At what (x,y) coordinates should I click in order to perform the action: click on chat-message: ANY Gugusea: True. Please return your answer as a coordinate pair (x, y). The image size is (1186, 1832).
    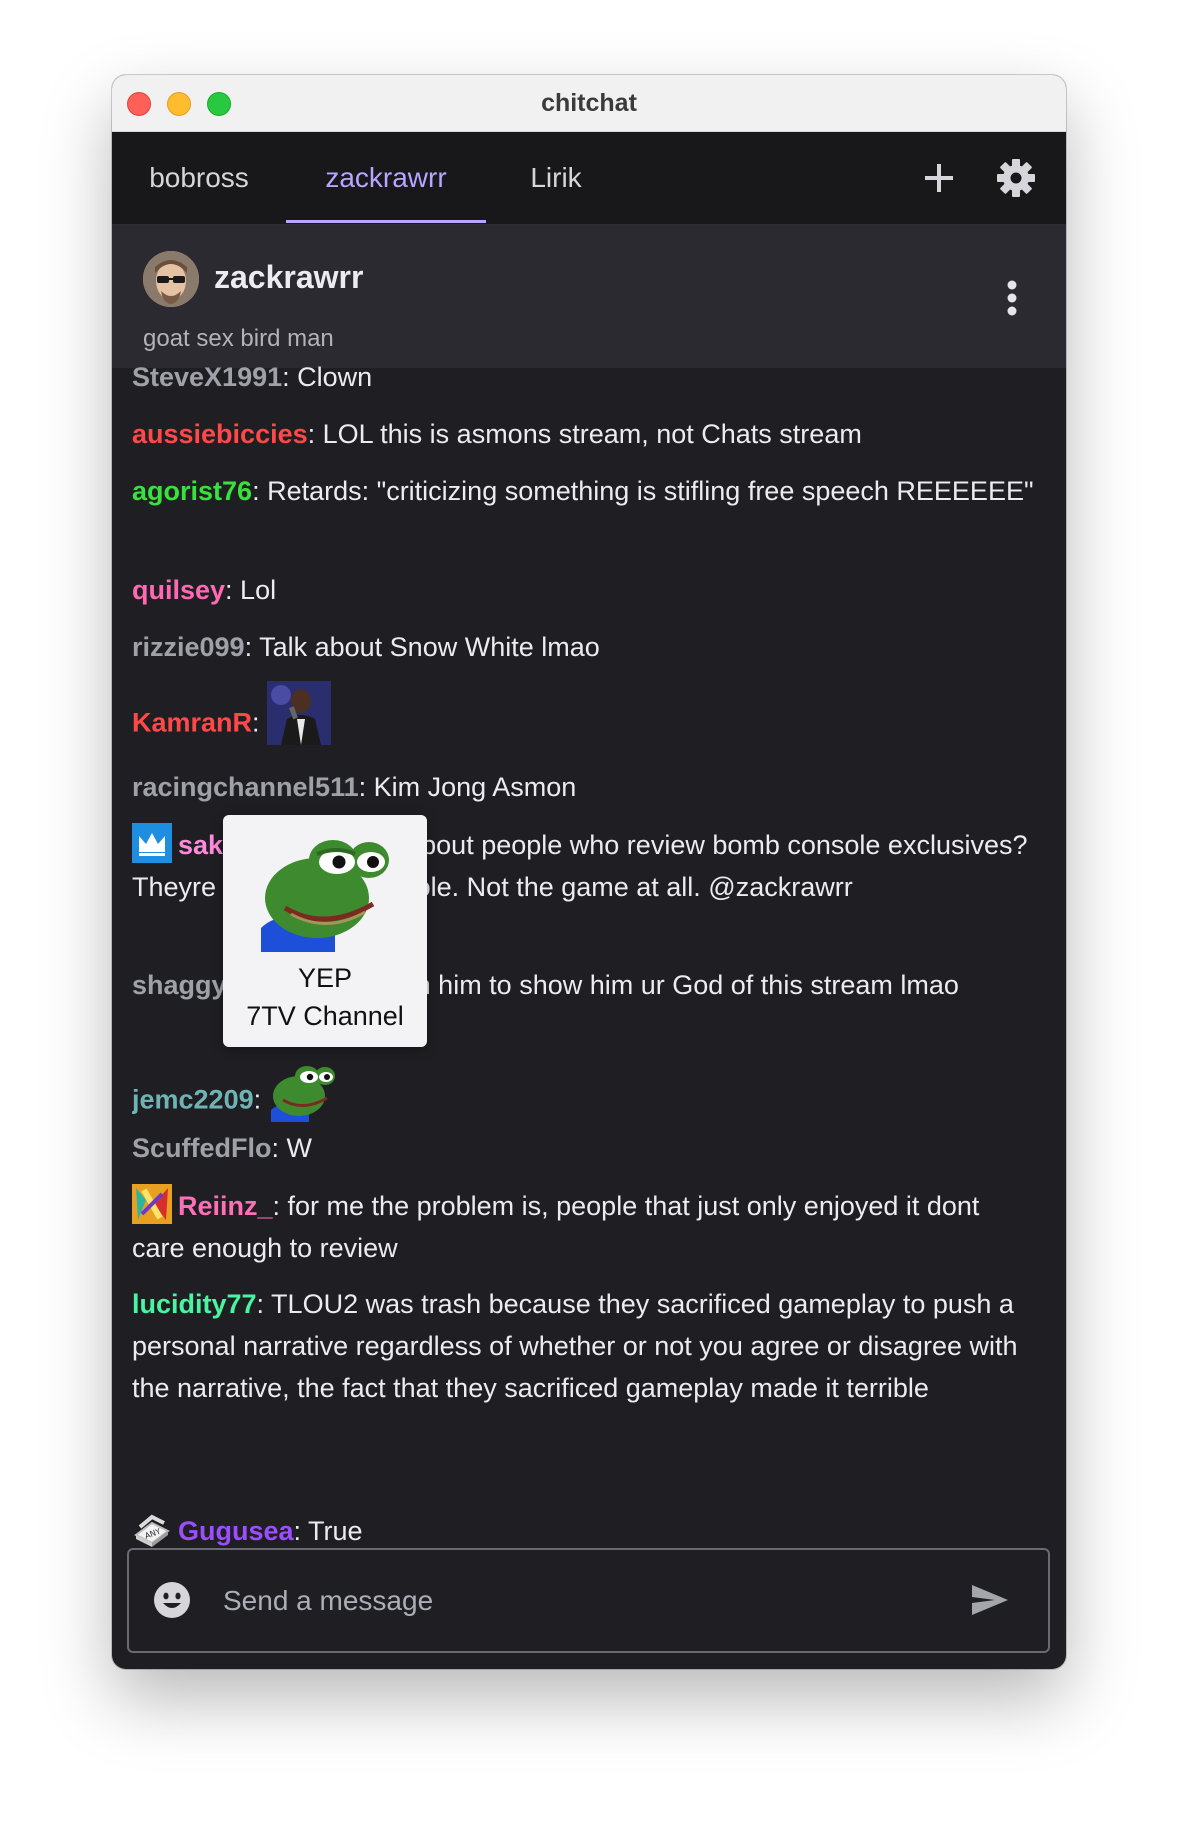
    Looking at the image, I should click on (584, 1530).